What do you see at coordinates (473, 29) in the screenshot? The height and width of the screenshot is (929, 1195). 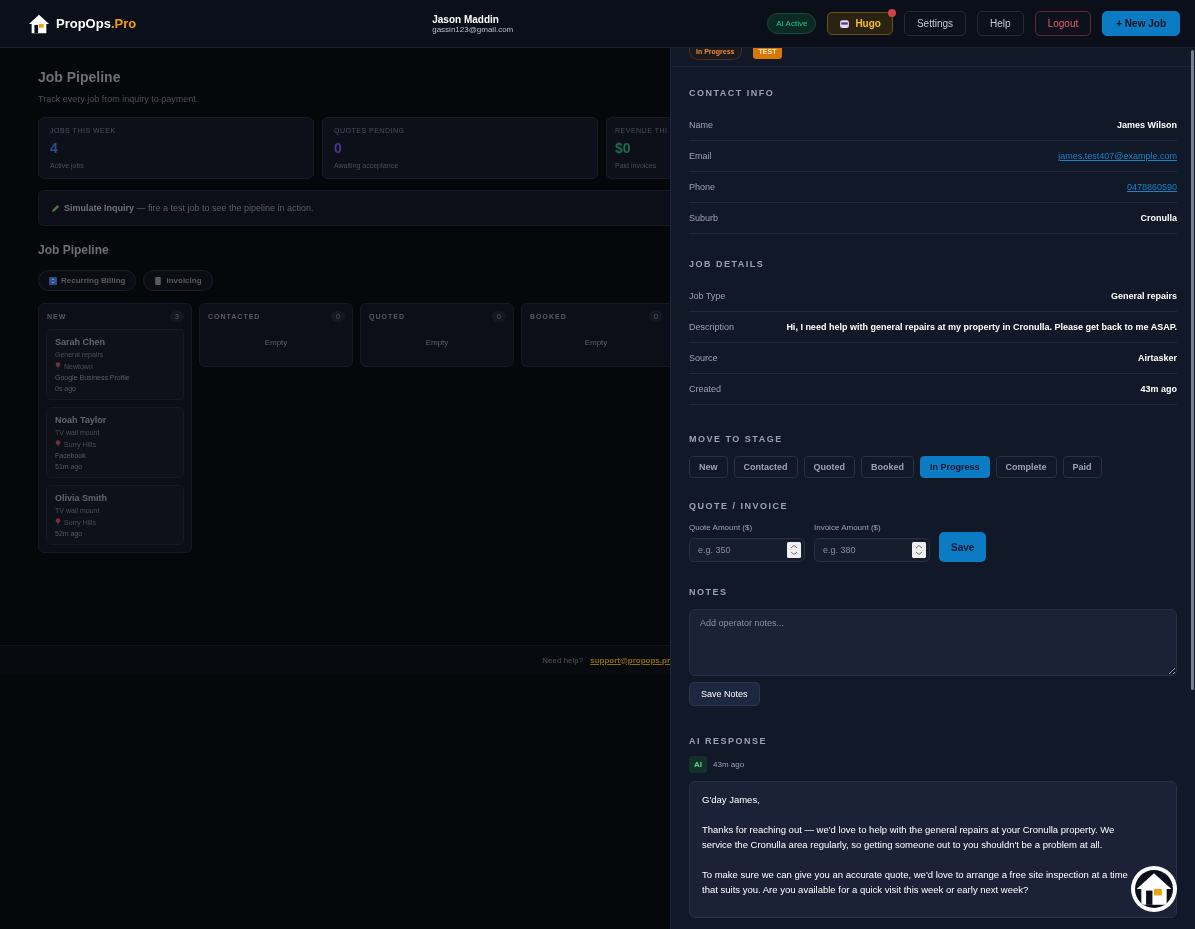 I see `user-email: gassin123@gmail.com` at bounding box center [473, 29].